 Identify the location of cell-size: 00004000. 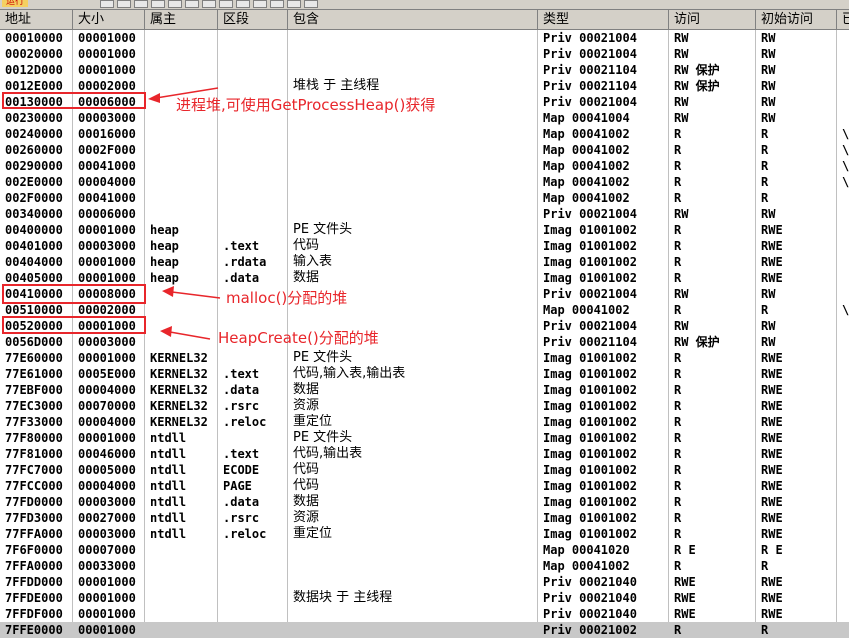
(107, 182).